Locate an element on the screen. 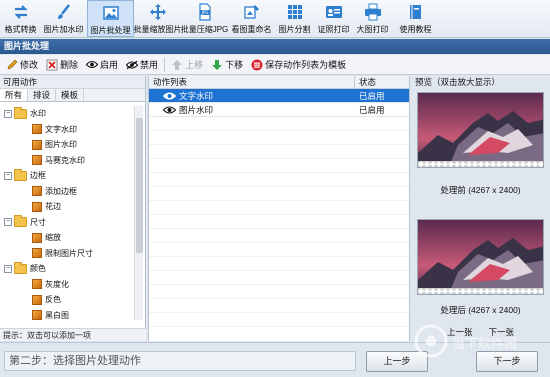 Image resolution: width=550 pixels, height=377 pixels. enable-button: 启用 is located at coordinates (102, 65).